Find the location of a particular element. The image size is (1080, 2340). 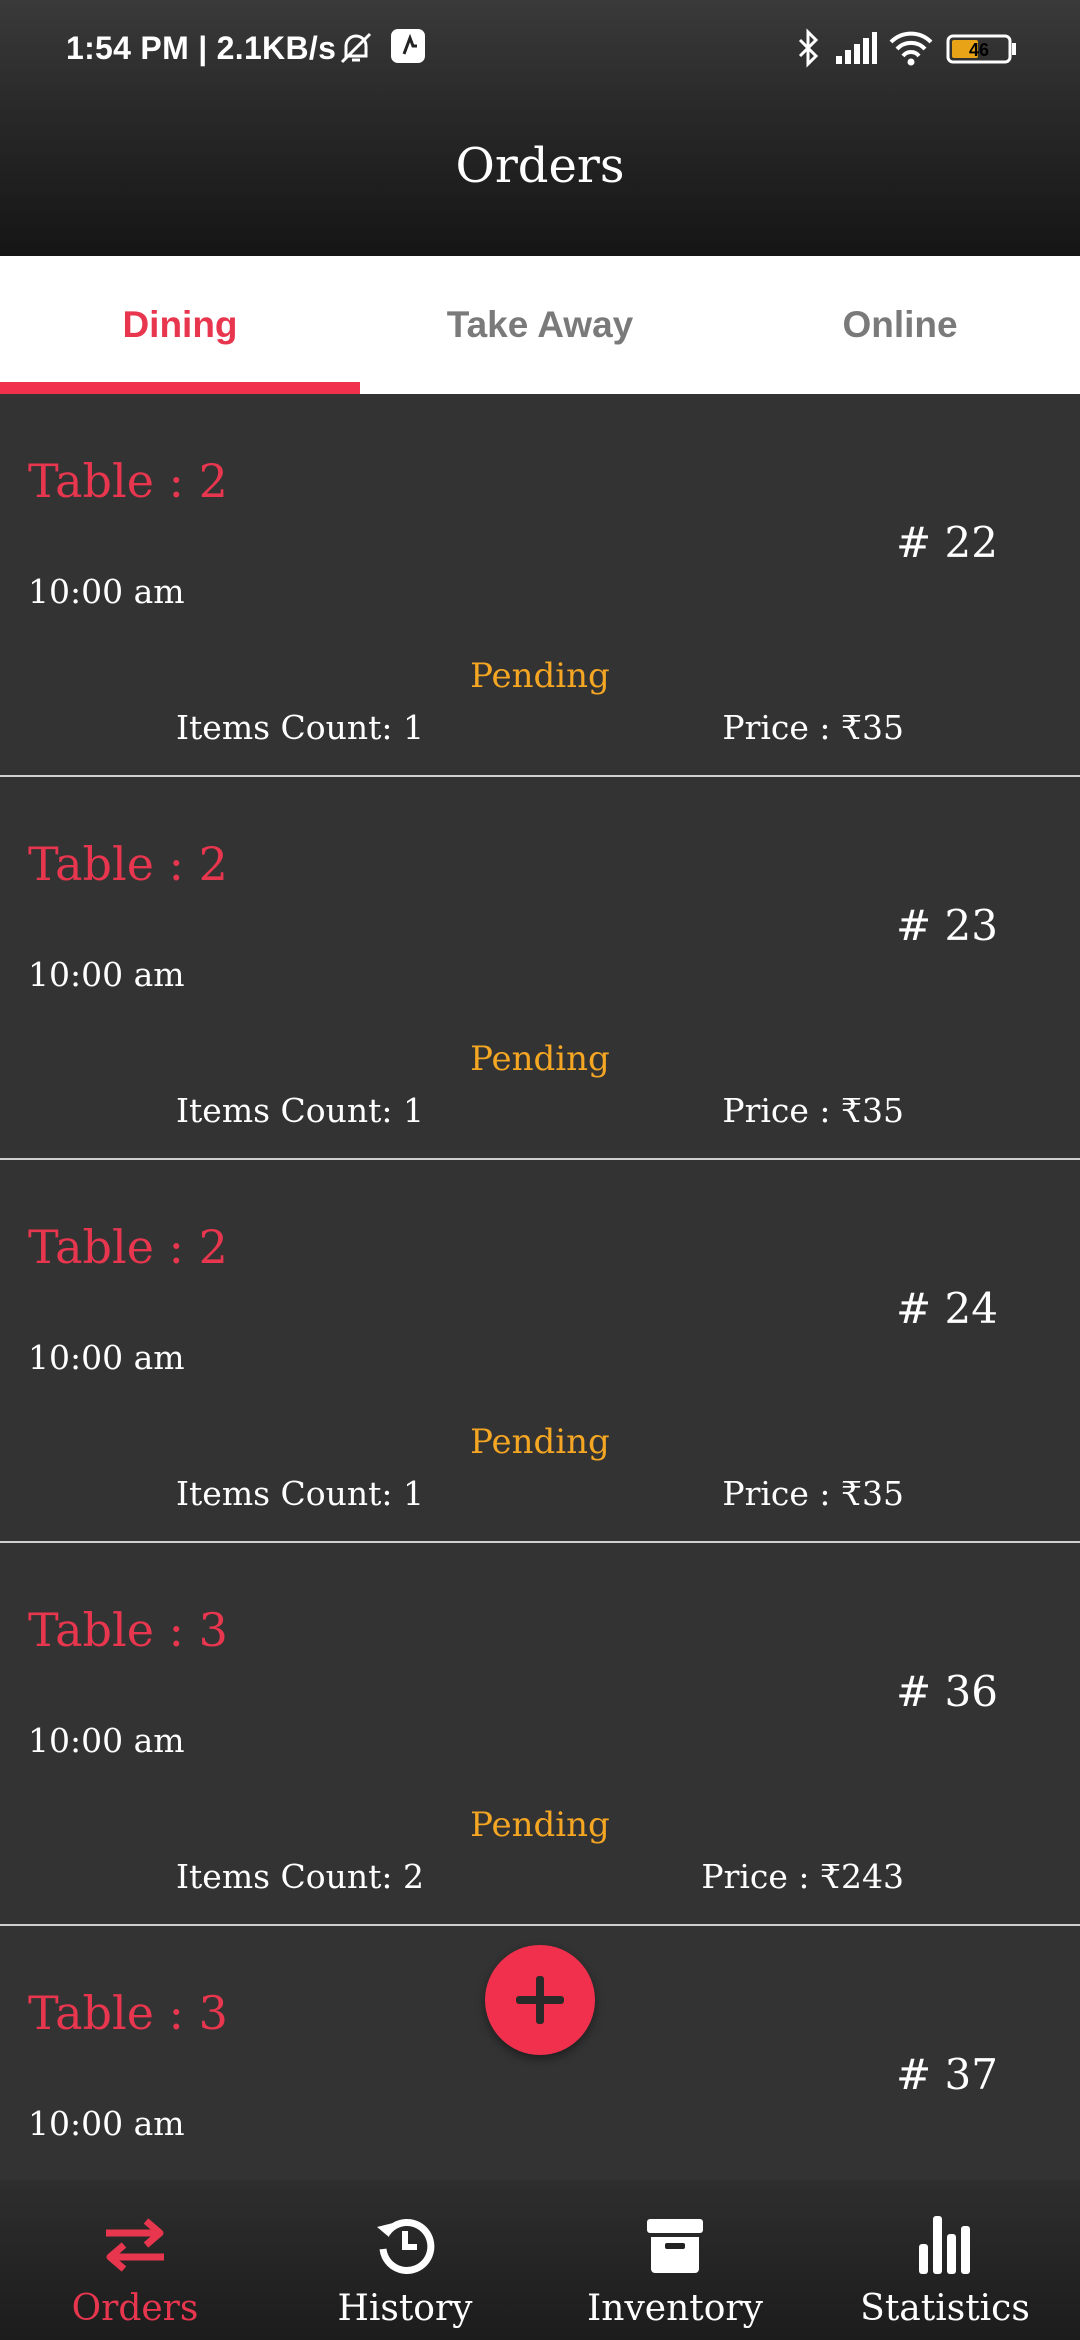

nav-statistics: Statistics is located at coordinates (945, 2260).